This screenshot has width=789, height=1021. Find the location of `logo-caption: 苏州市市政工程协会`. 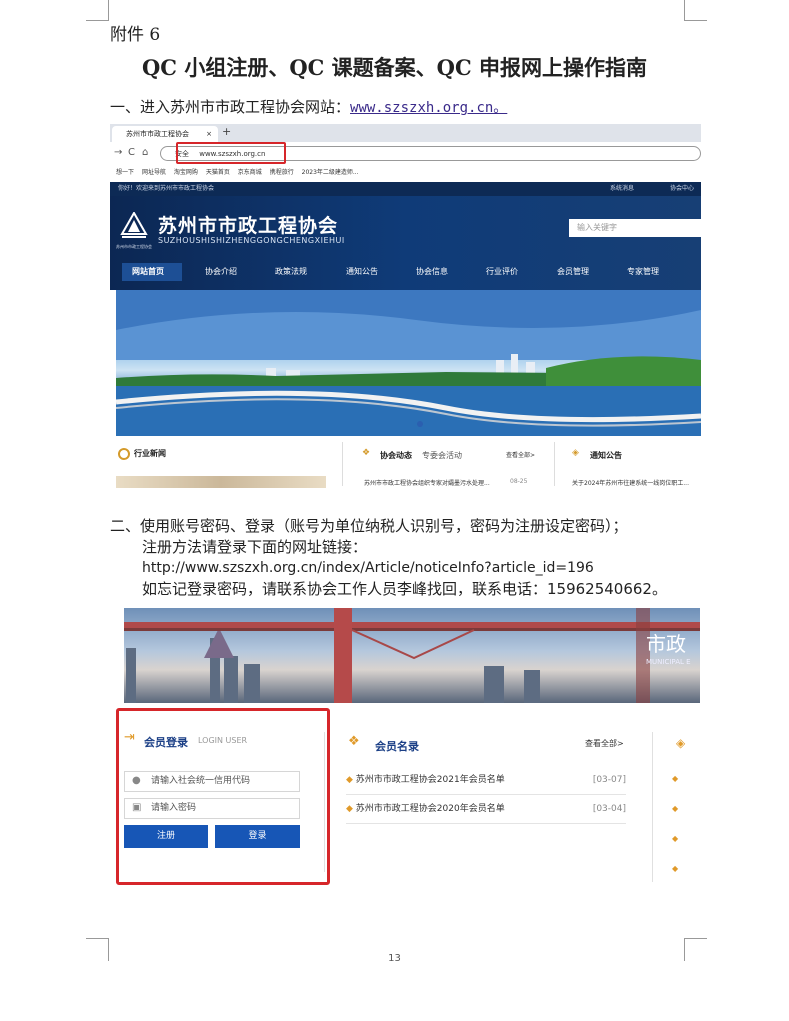

logo-caption: 苏州市市政工程协会 is located at coordinates (134, 246).